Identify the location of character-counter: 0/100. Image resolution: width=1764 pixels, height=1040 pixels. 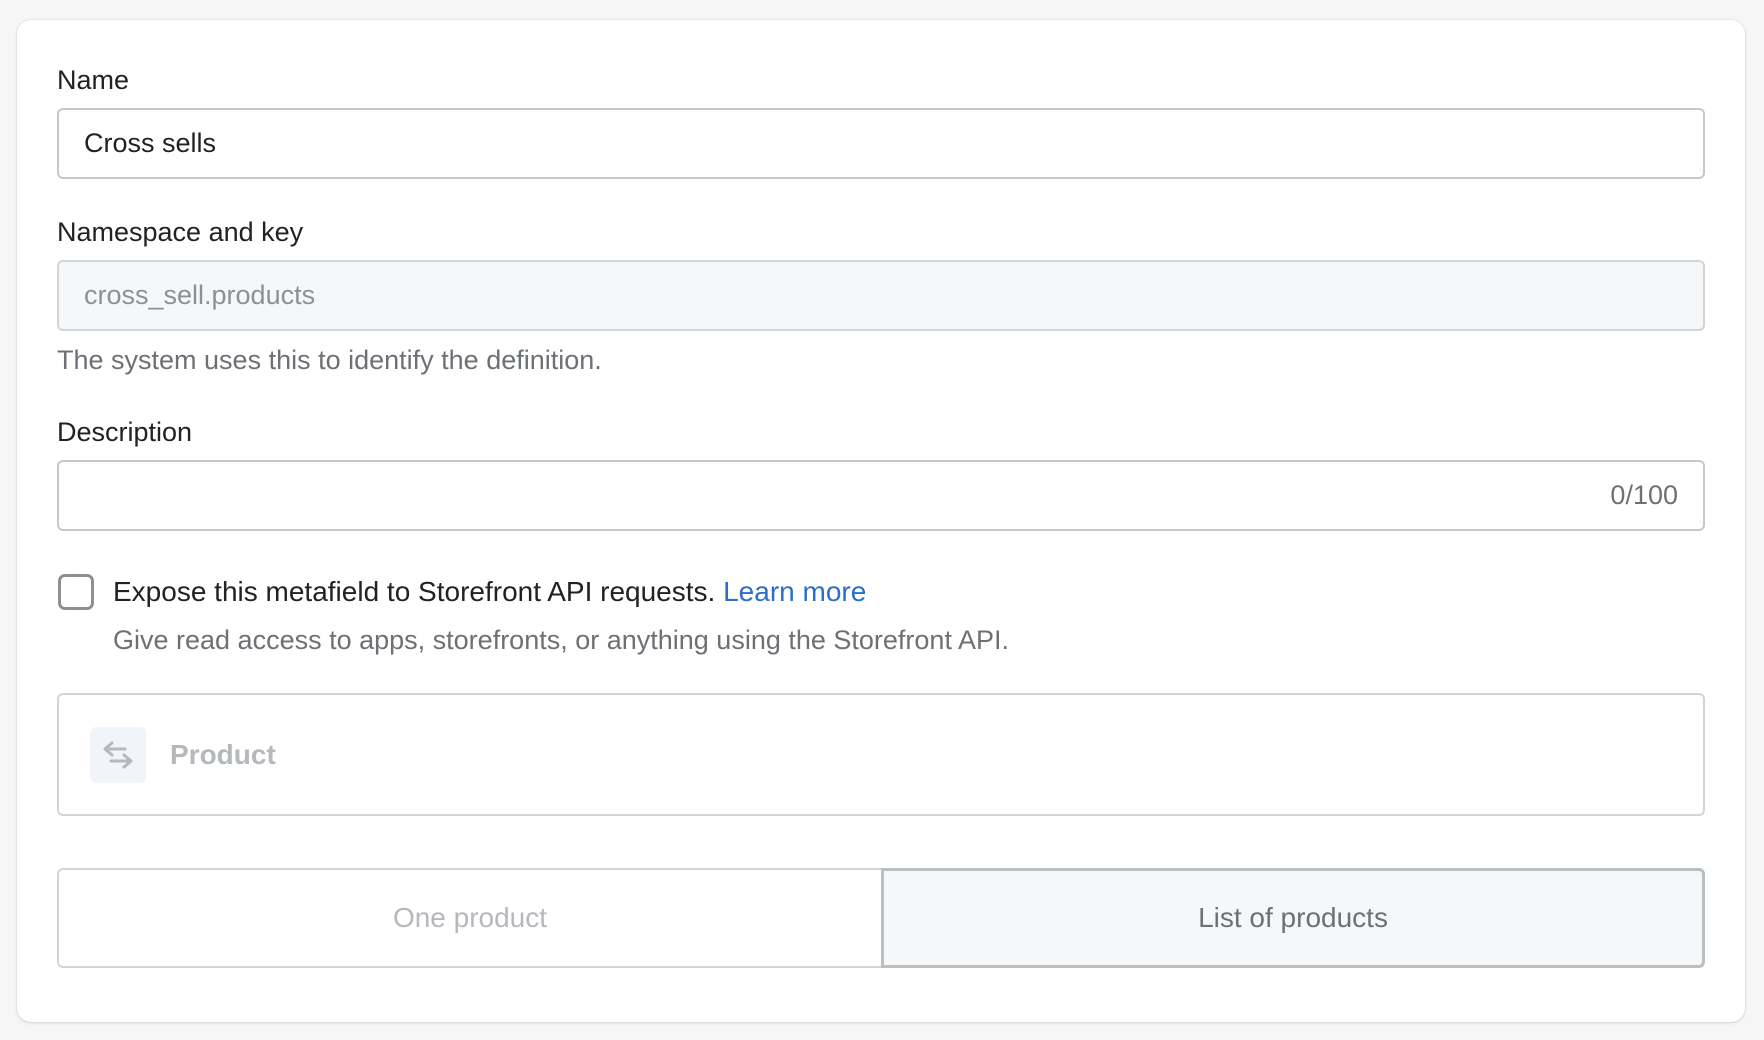
(1644, 495).